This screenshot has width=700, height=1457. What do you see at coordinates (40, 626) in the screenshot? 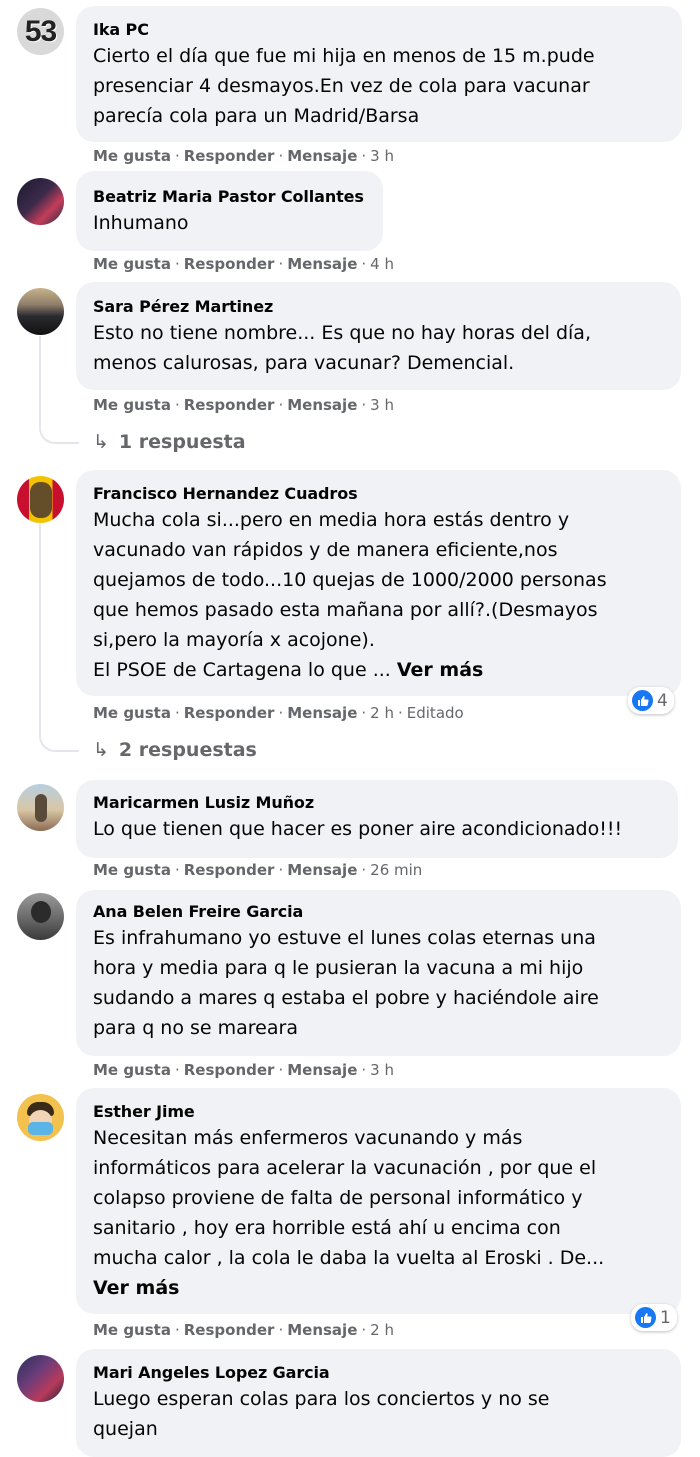
I see `thread-line` at bounding box center [40, 626].